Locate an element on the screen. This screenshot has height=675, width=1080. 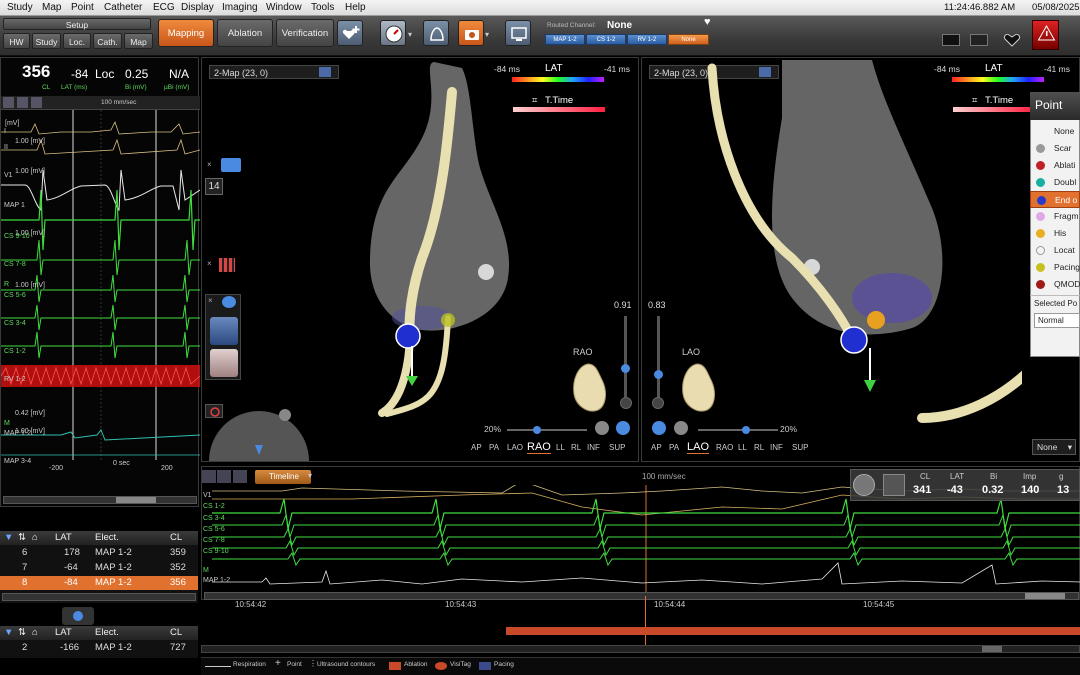
view-dropdown: None ▾ is located at coordinates (1054, 447).